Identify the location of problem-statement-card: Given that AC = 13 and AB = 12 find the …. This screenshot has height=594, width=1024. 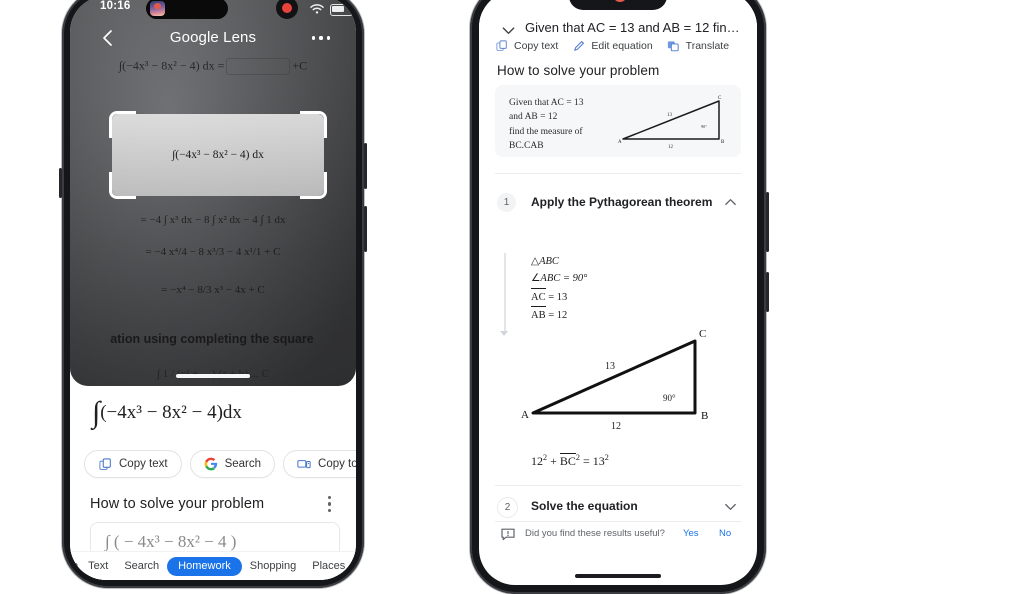
(618, 121).